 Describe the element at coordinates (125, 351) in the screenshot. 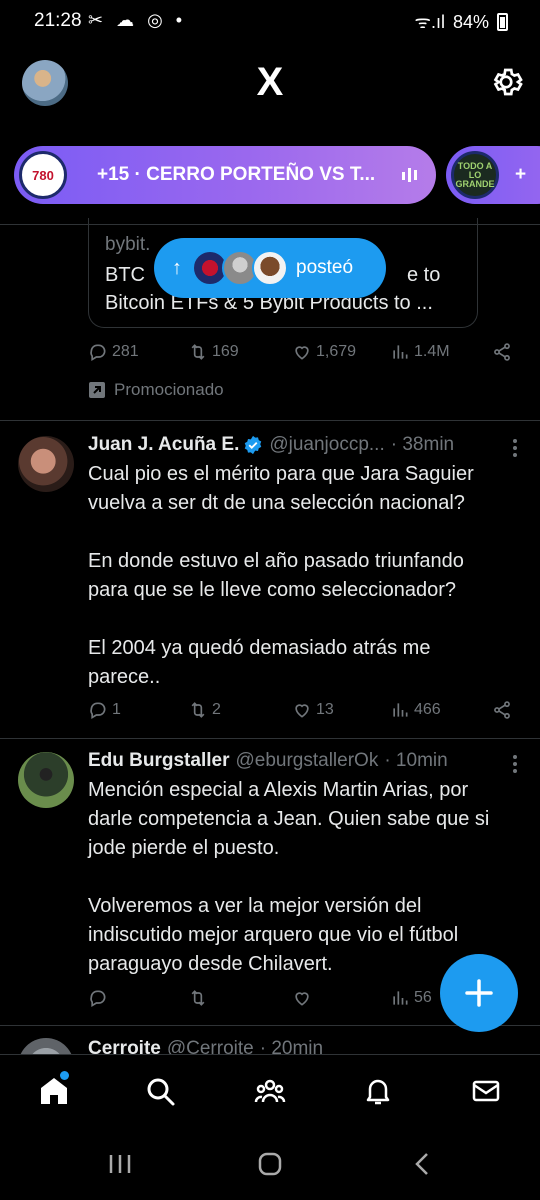

I see `reply-count: 281` at that location.